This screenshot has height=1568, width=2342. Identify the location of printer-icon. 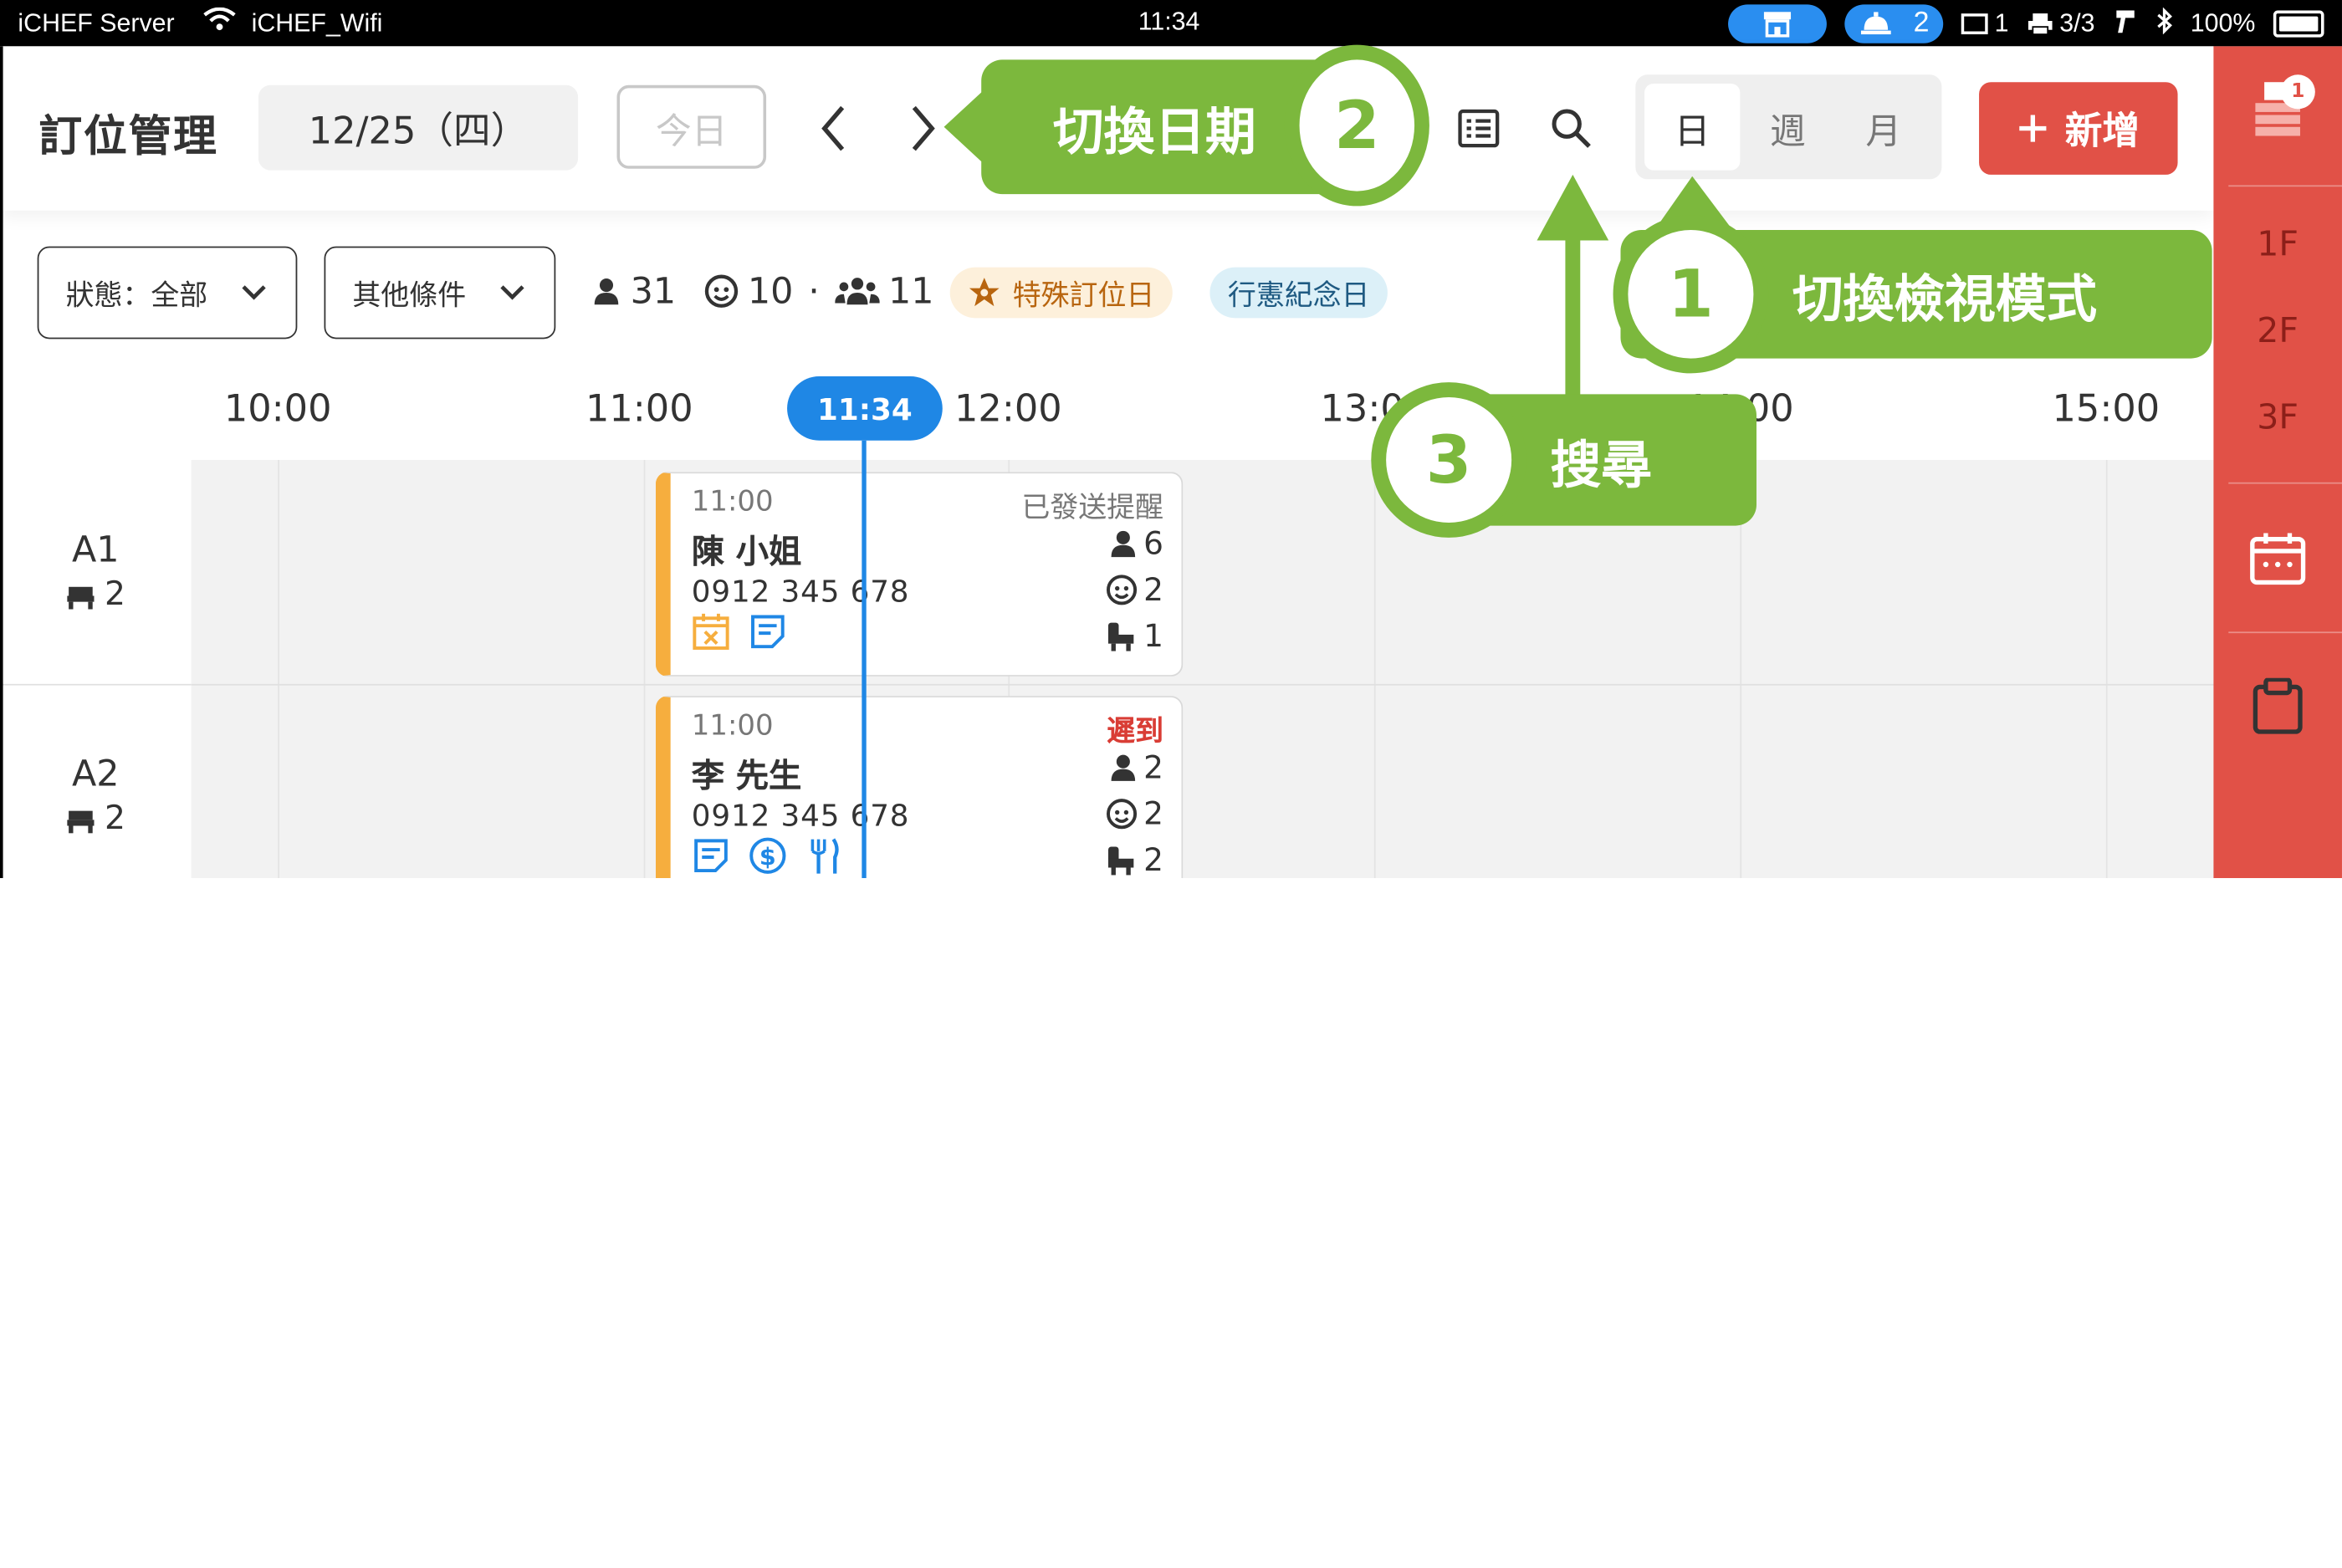
(2040, 24).